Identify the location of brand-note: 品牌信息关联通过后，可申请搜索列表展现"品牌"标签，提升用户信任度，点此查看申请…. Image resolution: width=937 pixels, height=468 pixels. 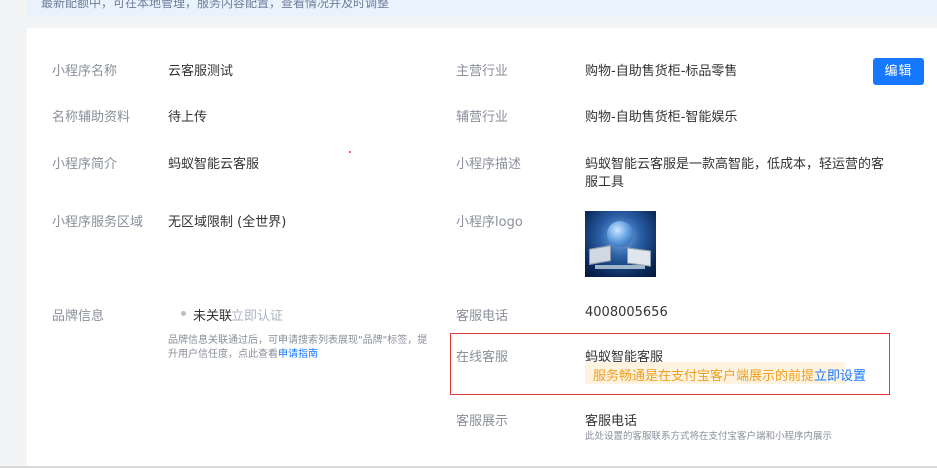
(300, 348).